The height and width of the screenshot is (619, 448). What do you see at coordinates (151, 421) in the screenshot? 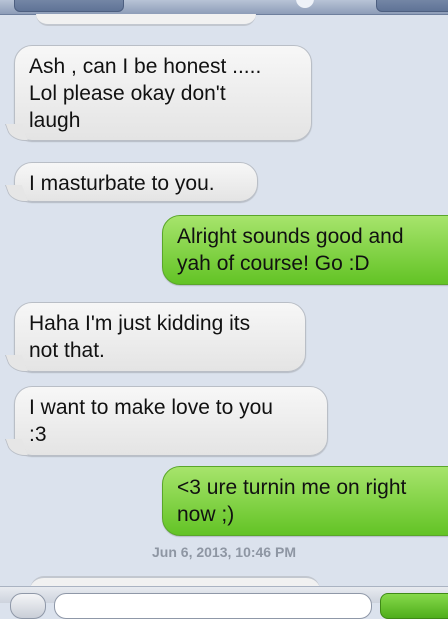
I see `message-text: I want to make love to you :3` at bounding box center [151, 421].